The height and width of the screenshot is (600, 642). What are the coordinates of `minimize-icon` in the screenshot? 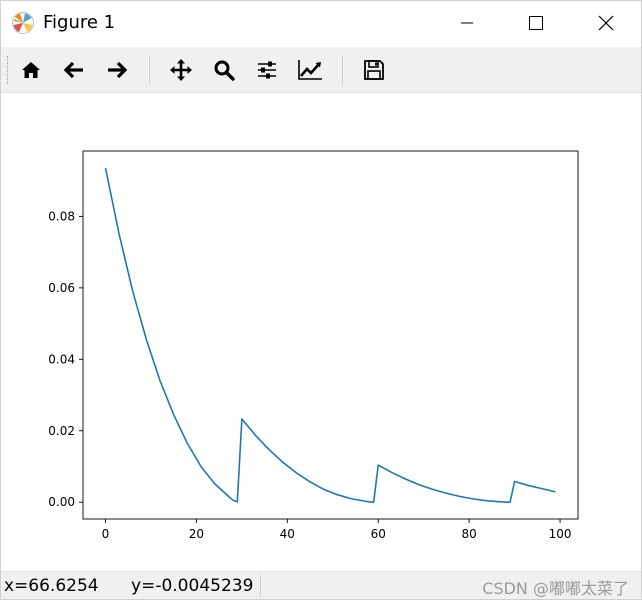 It's located at (467, 23).